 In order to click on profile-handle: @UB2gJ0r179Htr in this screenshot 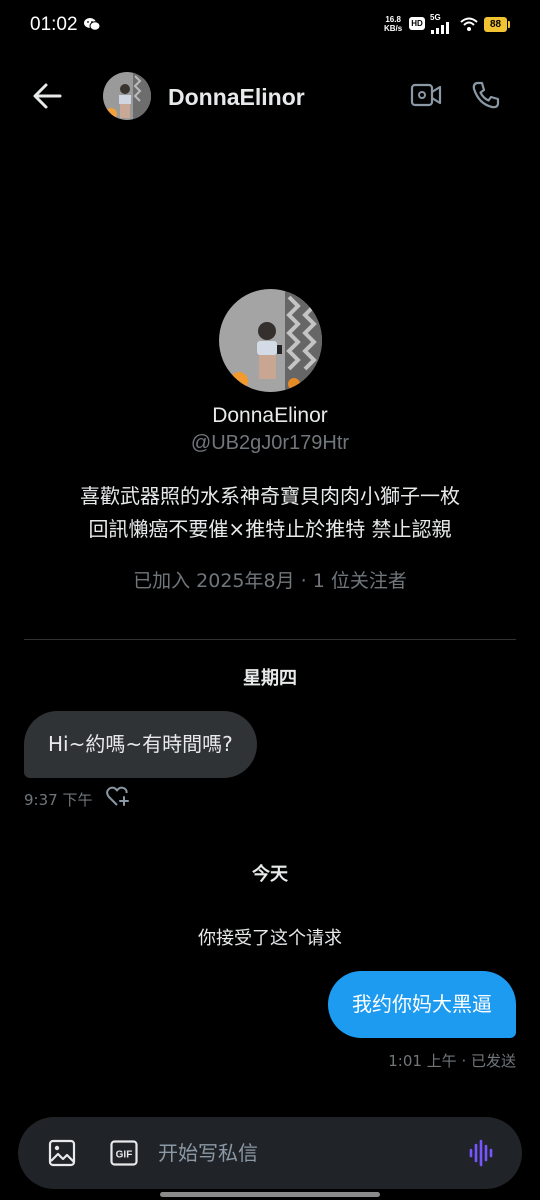, I will do `click(270, 443)`.